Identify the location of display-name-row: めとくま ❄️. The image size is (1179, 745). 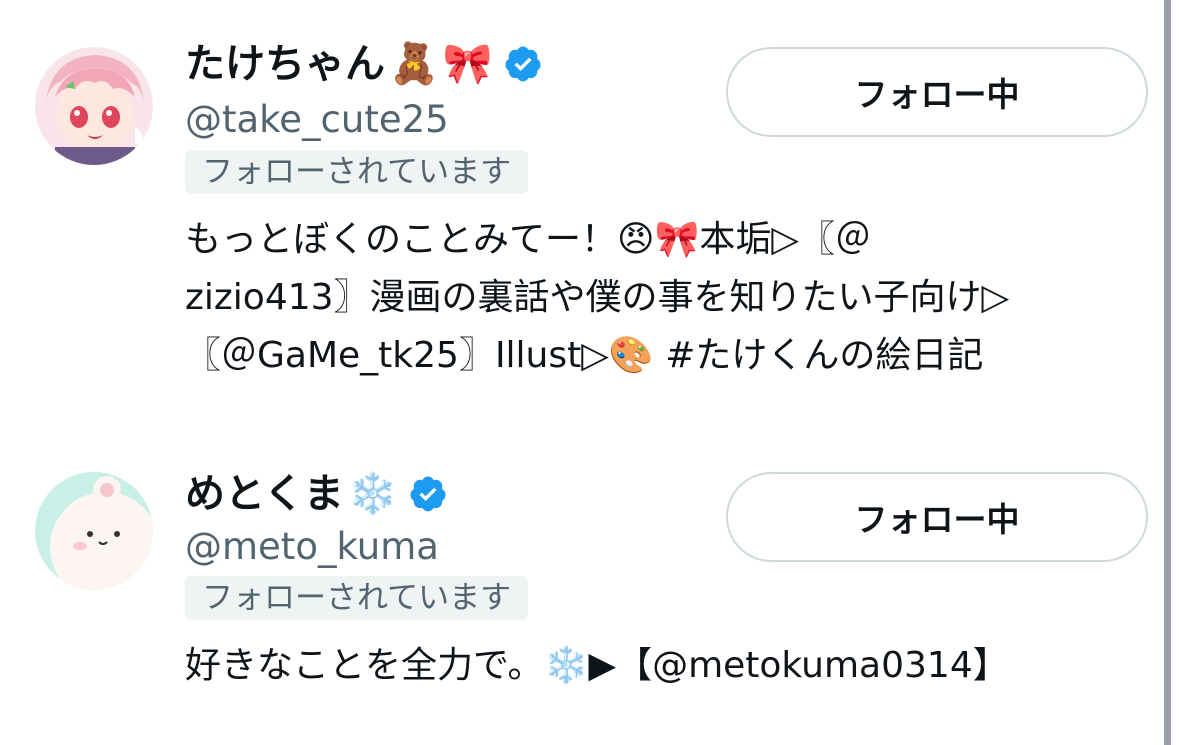
(316, 494).